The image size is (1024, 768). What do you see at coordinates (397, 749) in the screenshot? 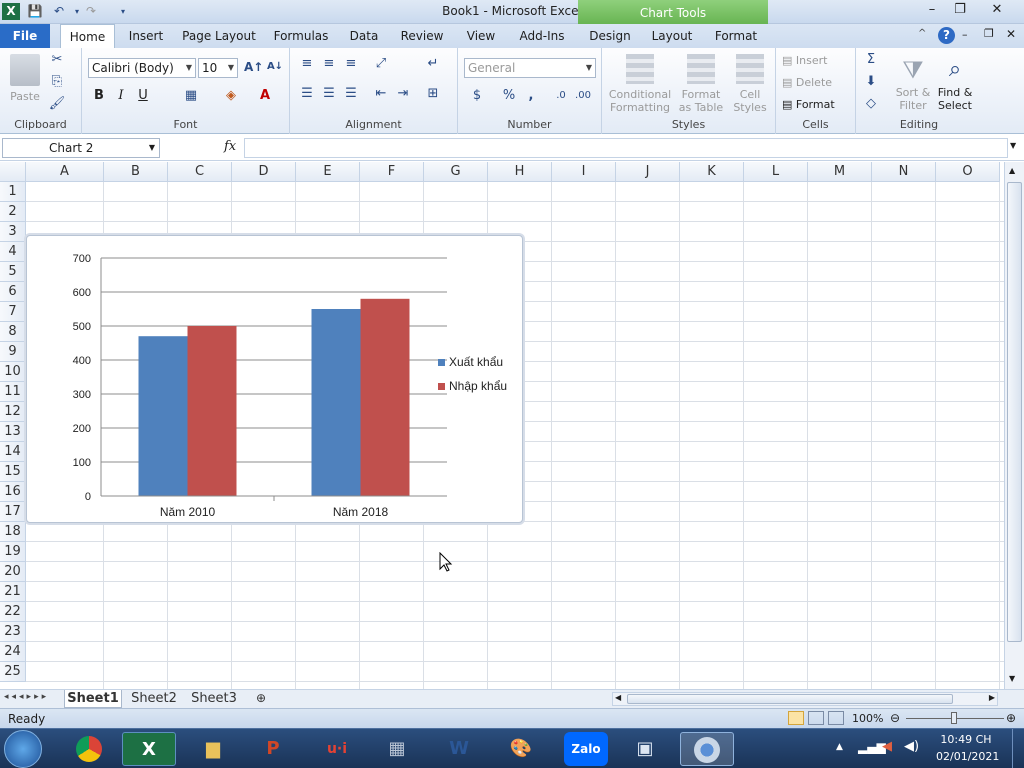
I see `calculator-icon: ▦` at bounding box center [397, 749].